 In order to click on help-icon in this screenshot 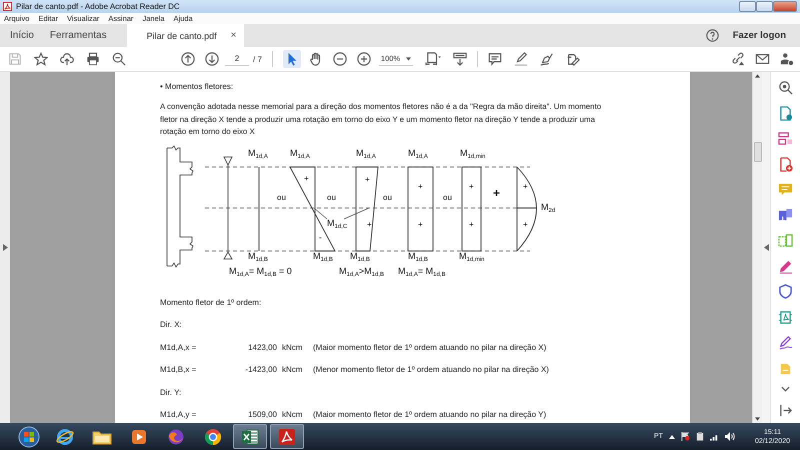, I will do `click(712, 35)`.